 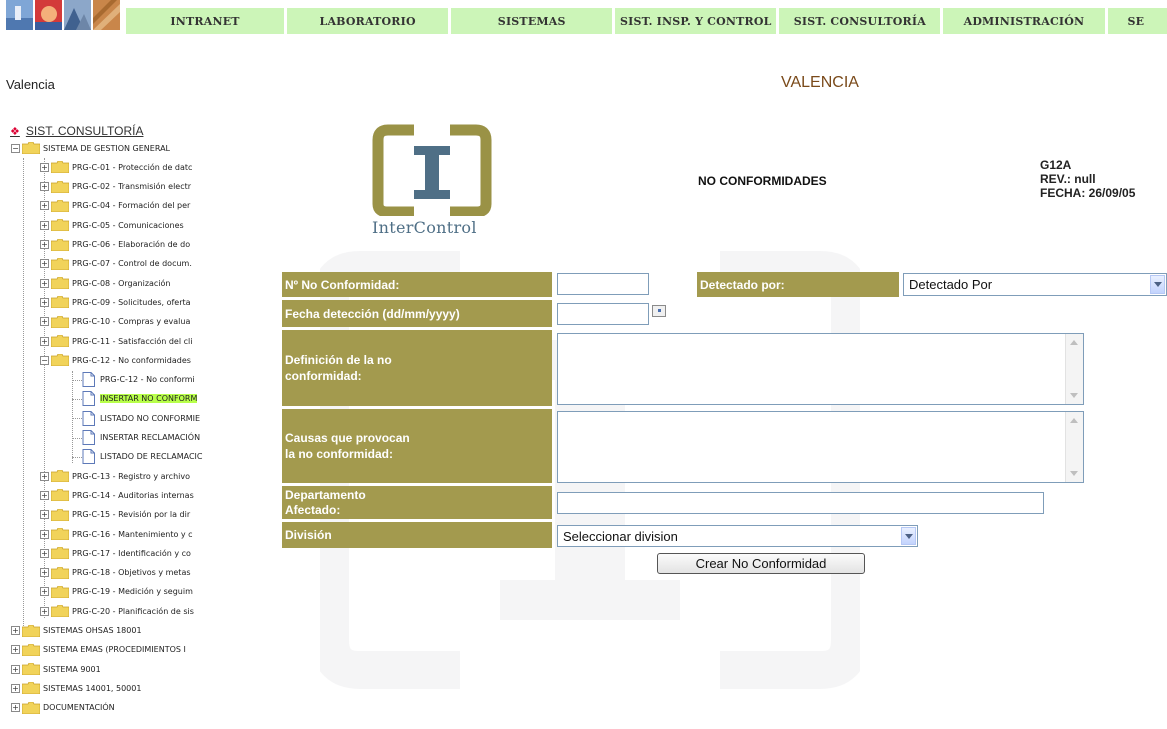 I want to click on tree-item: + PRG-C-16 - Mantenimiento y c, so click(x=116, y=534).